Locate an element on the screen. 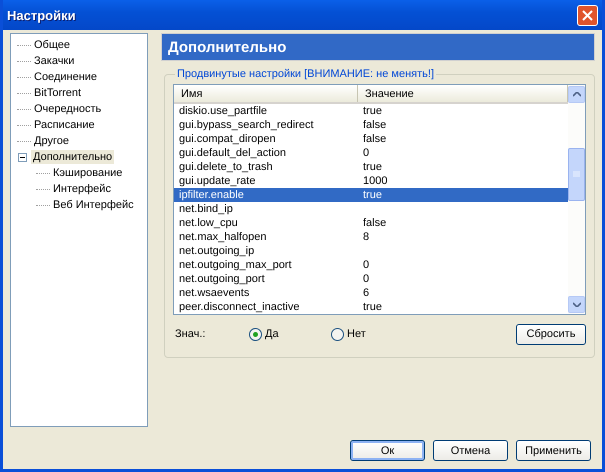 This screenshot has height=472, width=605. close-button is located at coordinates (587, 15).